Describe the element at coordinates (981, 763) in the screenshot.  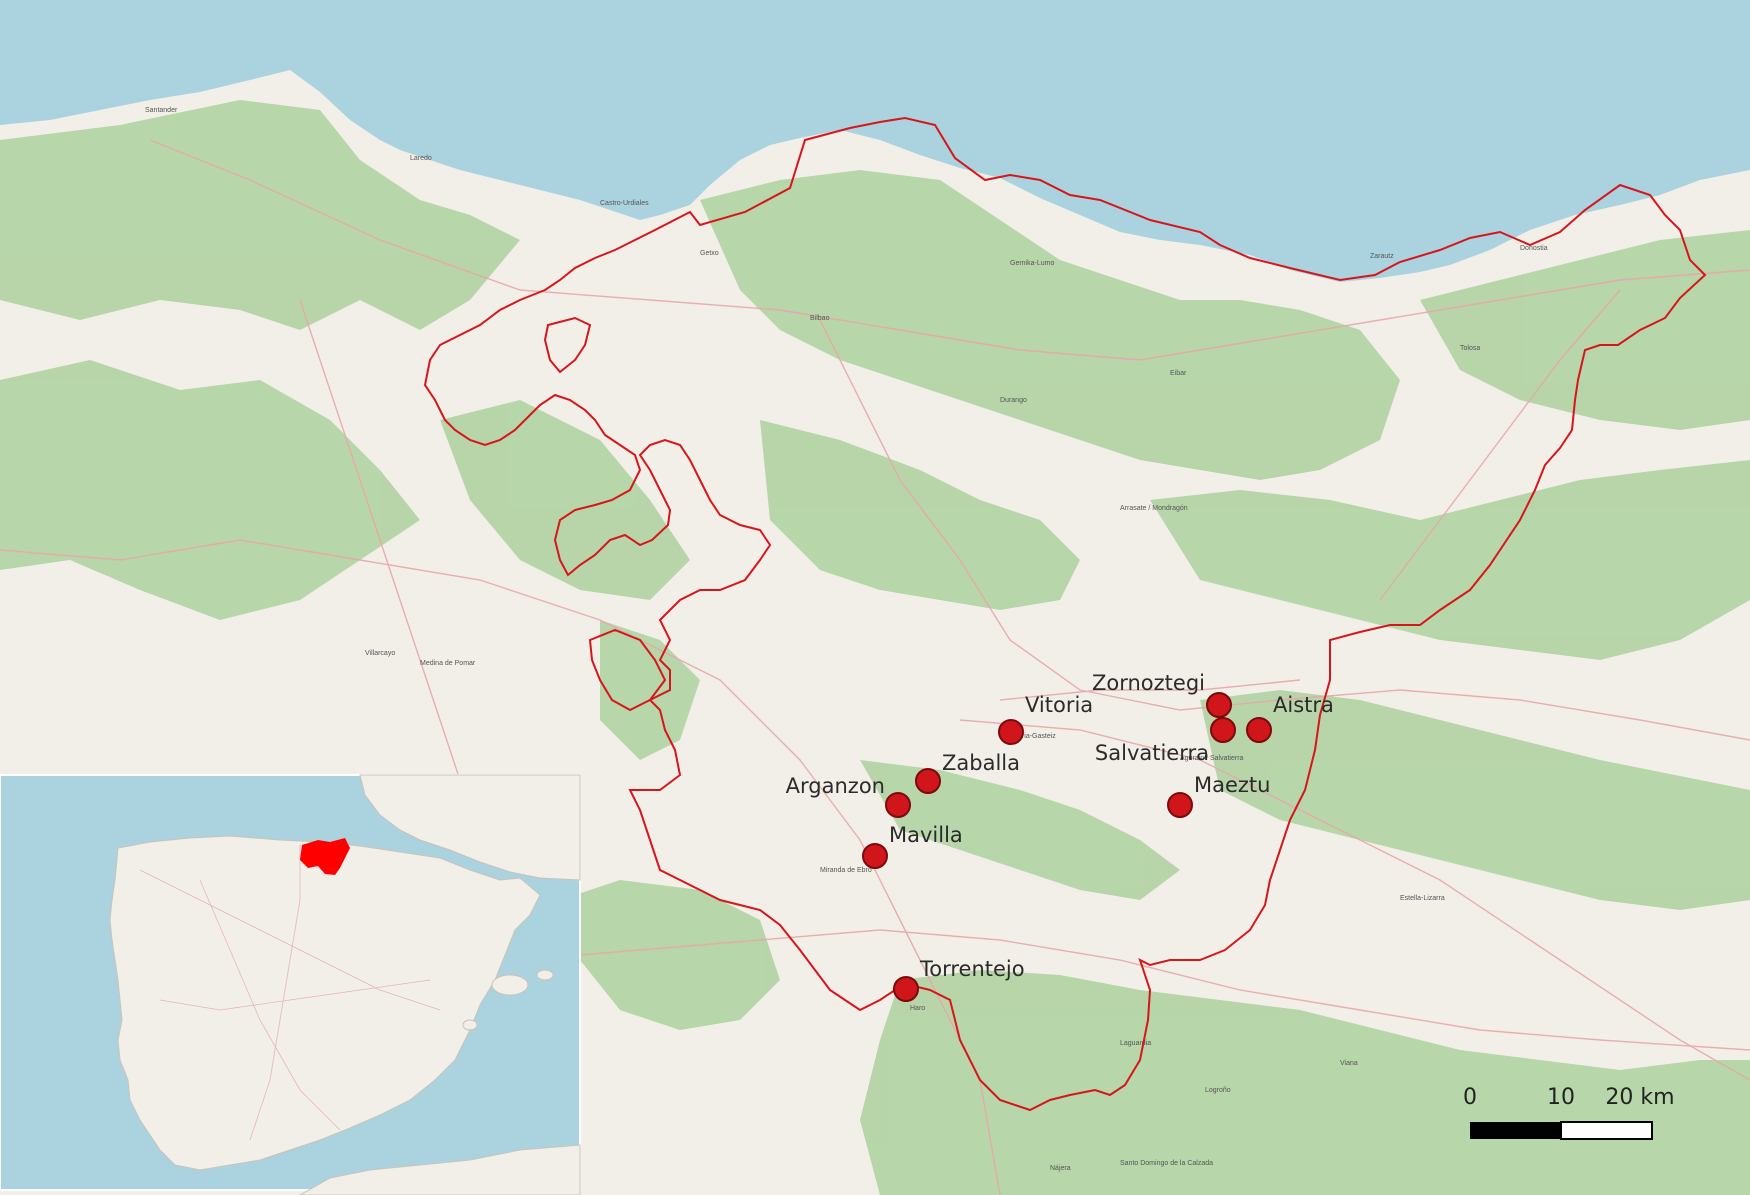
I see `site-label-zaballa: Zaballa` at that location.